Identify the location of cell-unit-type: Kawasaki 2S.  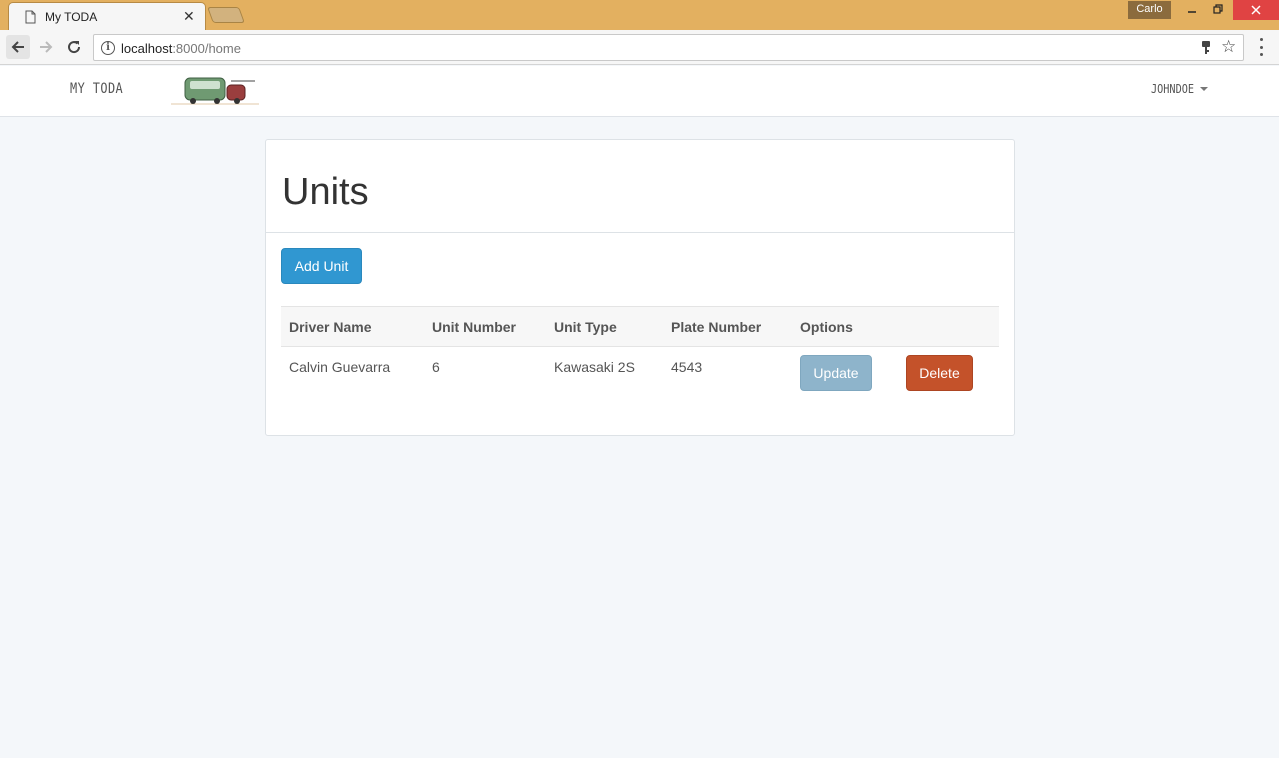
(594, 367).